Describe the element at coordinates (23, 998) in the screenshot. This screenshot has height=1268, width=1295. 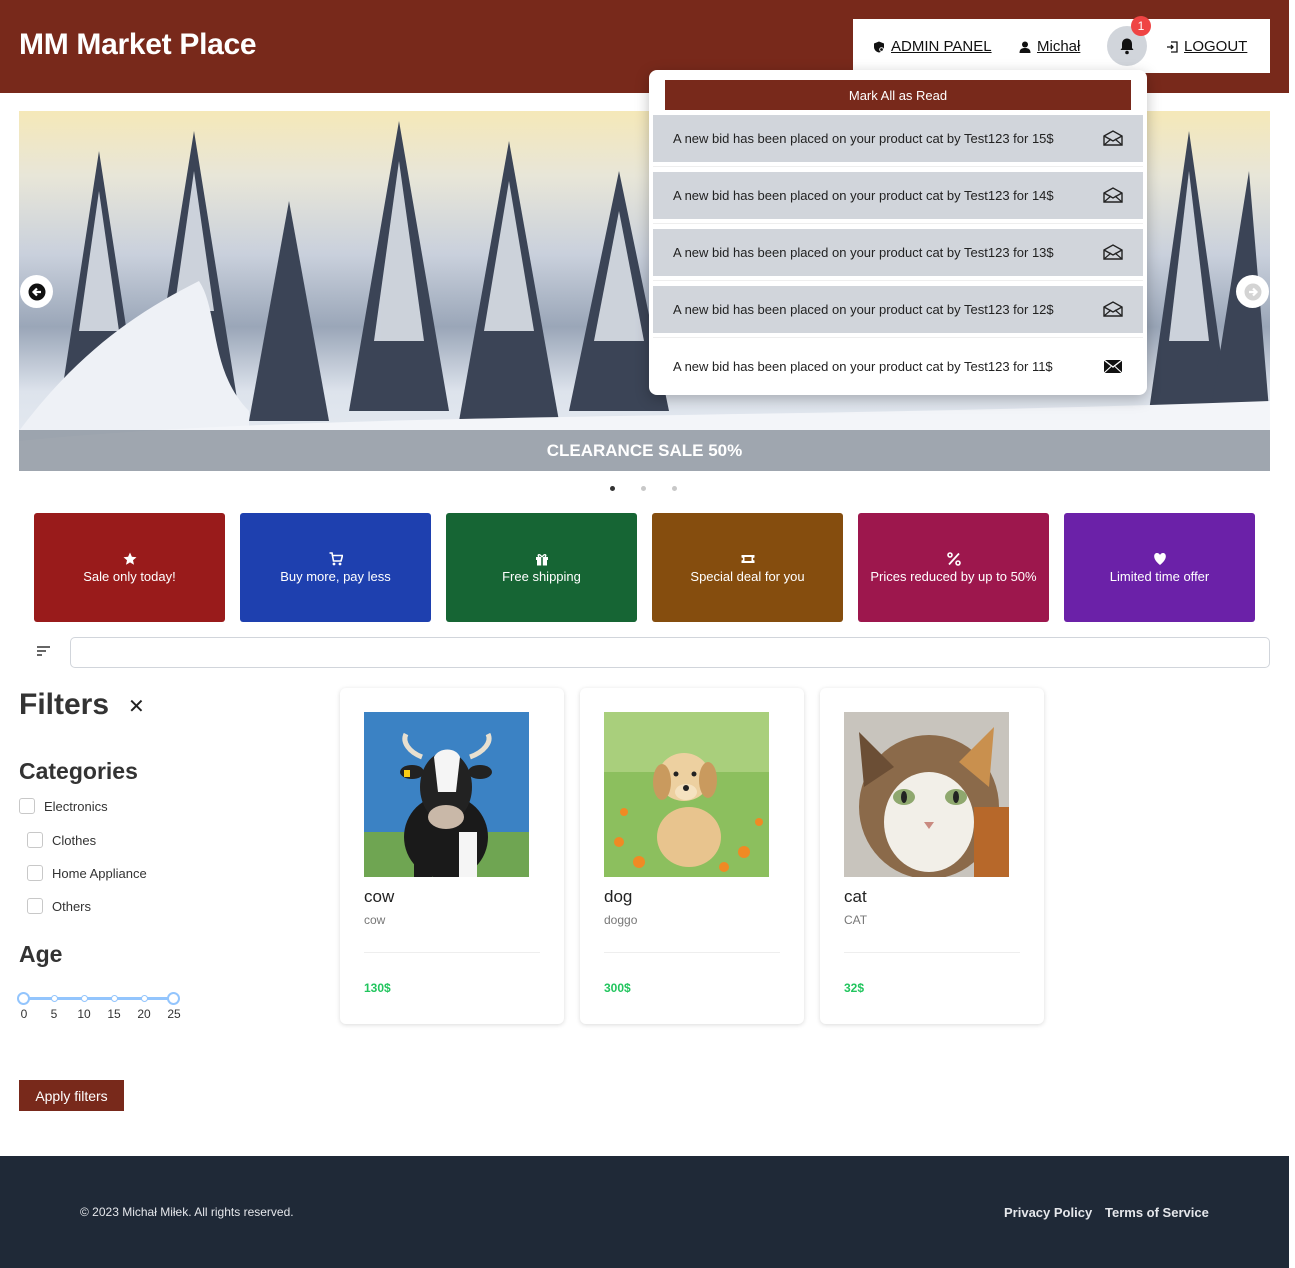
I see `age-slider-min-handle` at that location.